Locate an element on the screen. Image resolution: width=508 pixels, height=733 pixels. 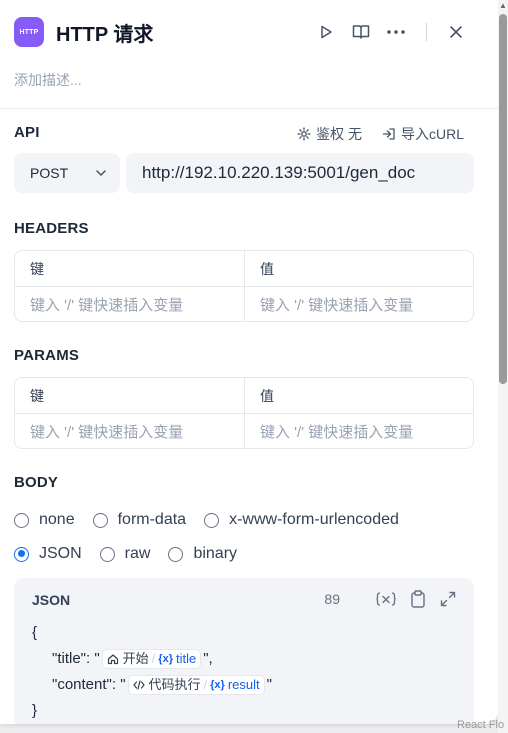
http-node-icon: HTTP is located at coordinates (29, 32).